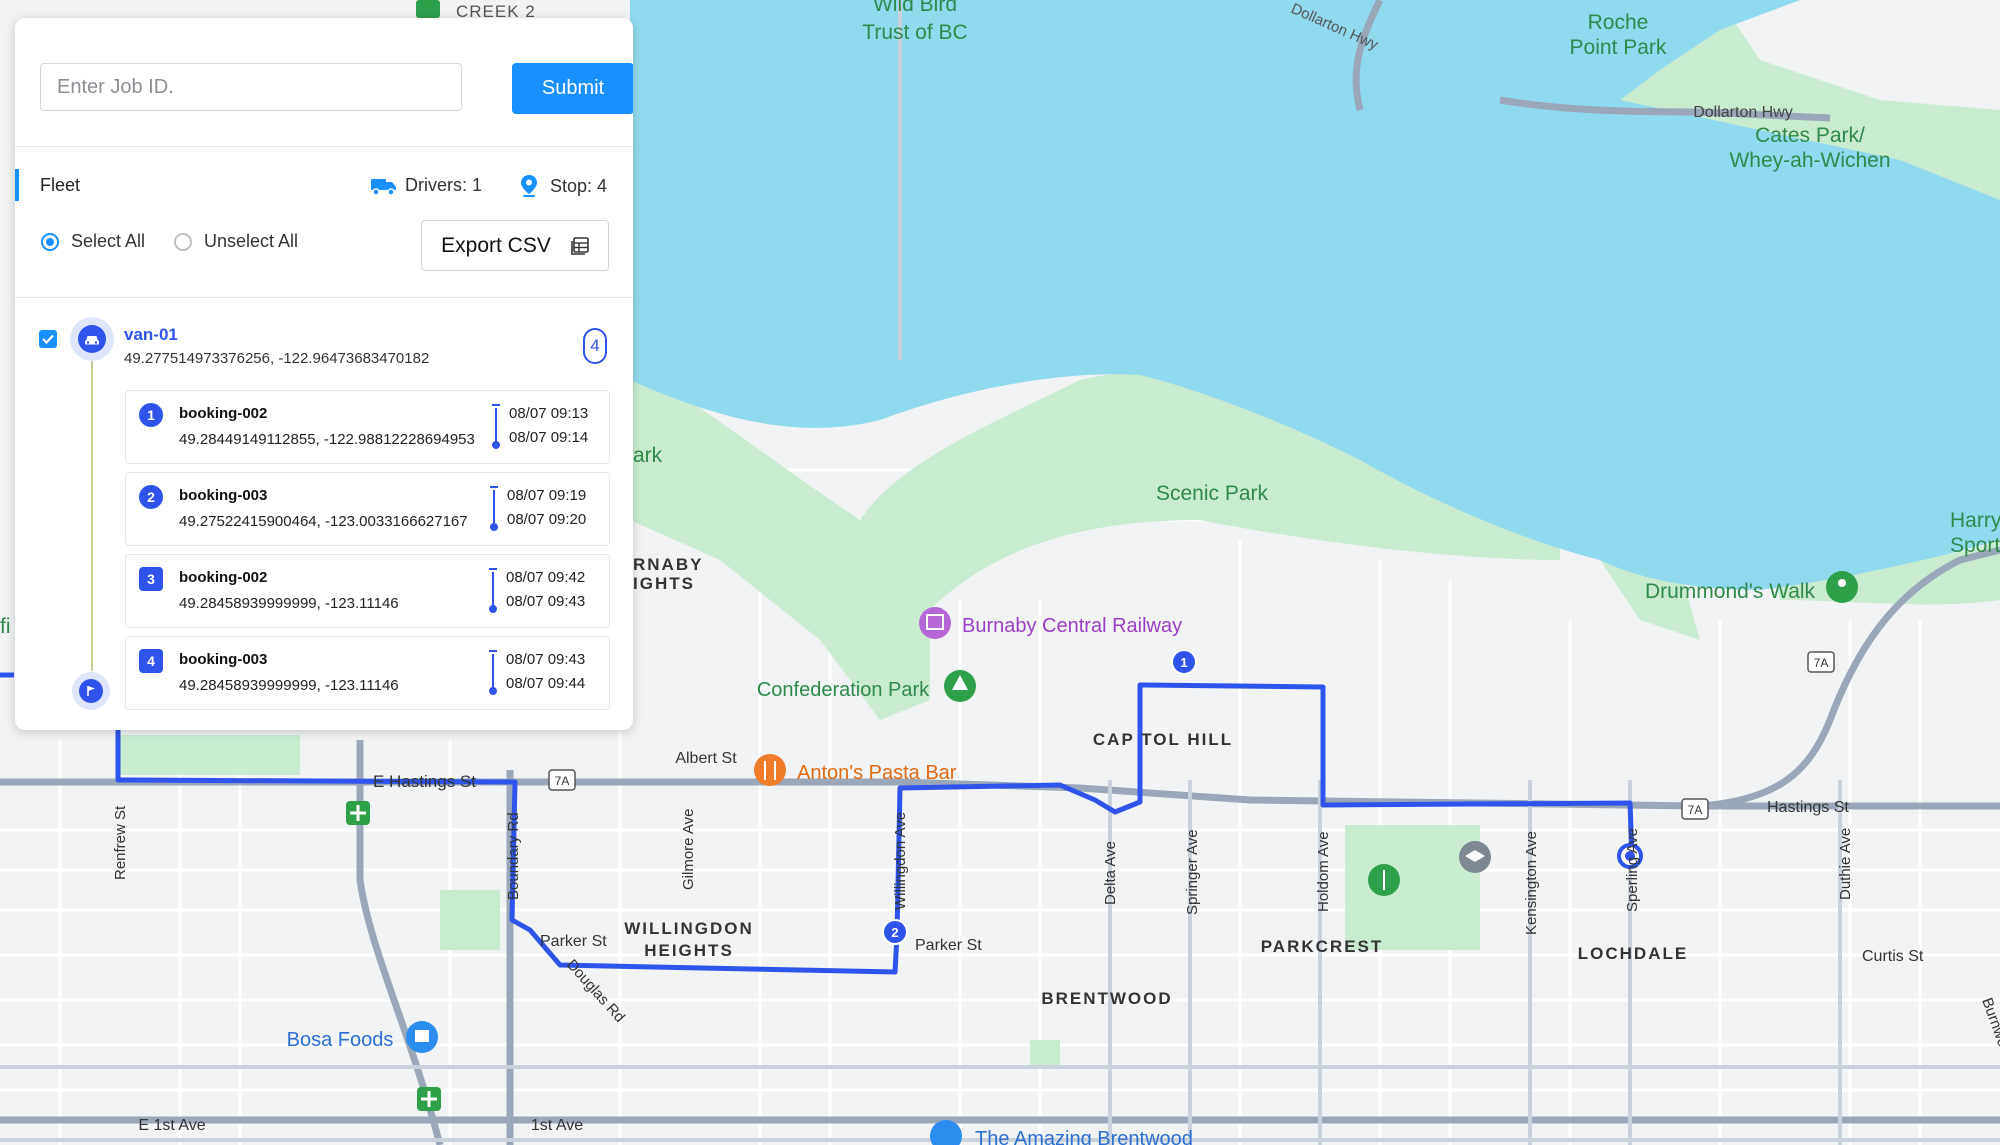  What do you see at coordinates (529, 186) in the screenshot?
I see `location-pin-icon` at bounding box center [529, 186].